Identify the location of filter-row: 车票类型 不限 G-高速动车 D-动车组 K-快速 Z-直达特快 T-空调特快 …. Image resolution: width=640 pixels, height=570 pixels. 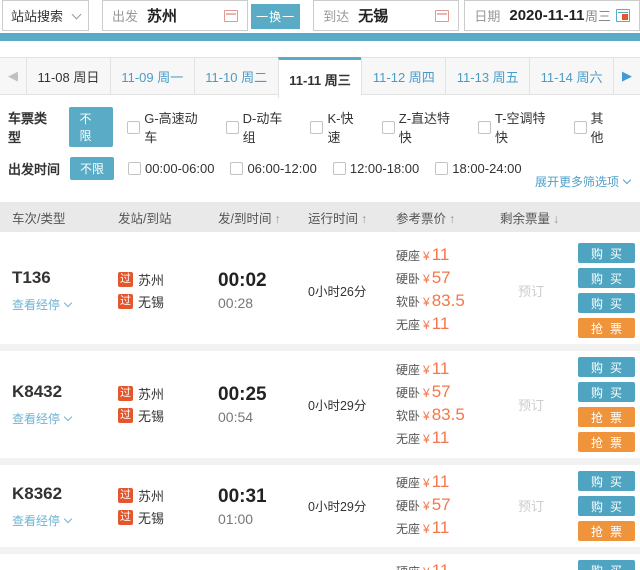
(320, 127).